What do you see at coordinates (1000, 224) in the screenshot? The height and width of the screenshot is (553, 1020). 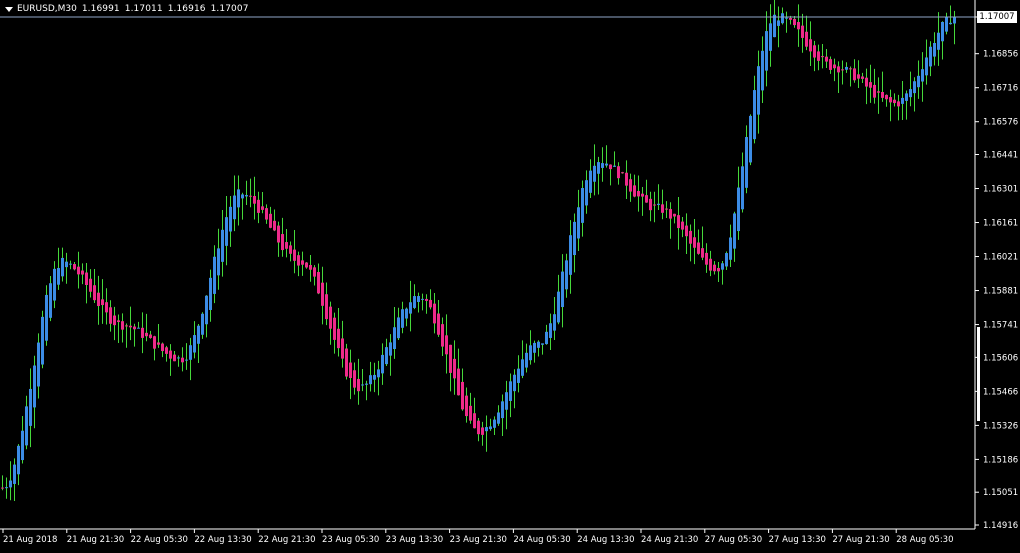 I see `y-tick-label: 1.16161` at bounding box center [1000, 224].